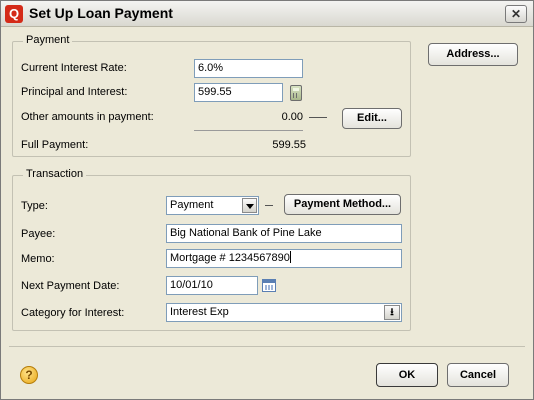  What do you see at coordinates (267, 14) in the screenshot?
I see `title-bar: Q Set Up Loan Payment ✕` at bounding box center [267, 14].